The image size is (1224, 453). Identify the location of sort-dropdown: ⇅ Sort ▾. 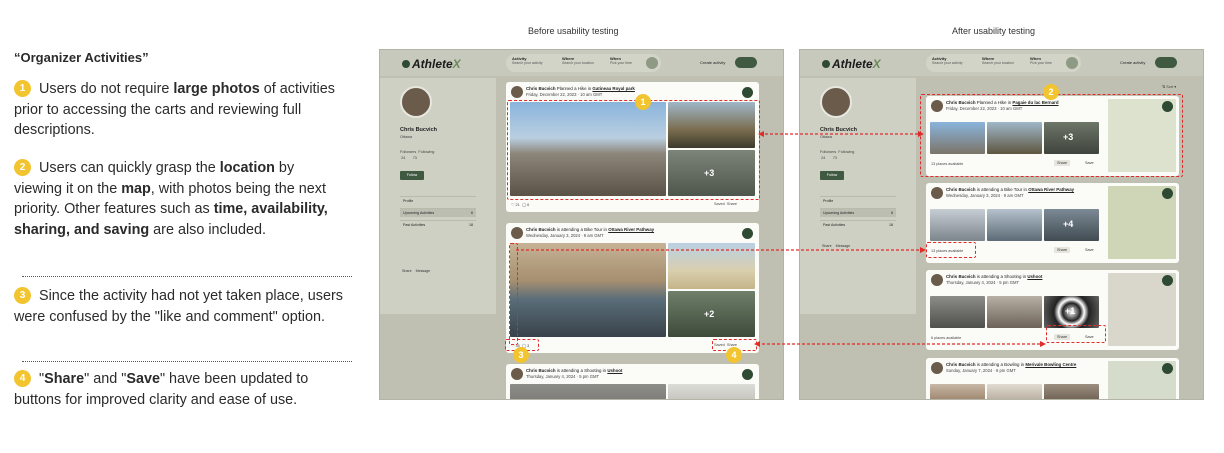
(1169, 86).